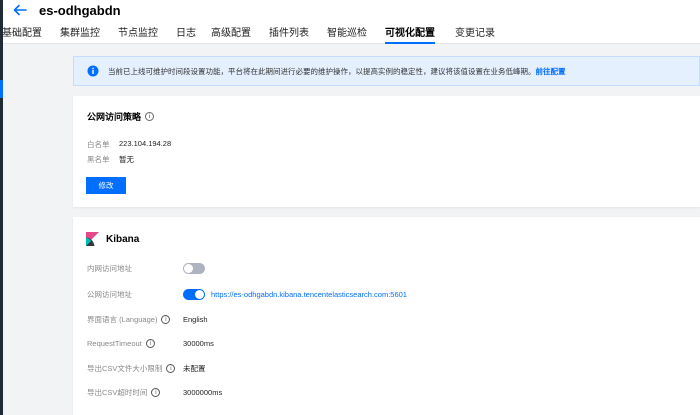 The width and height of the screenshot is (700, 415). What do you see at coordinates (93, 71) in the screenshot?
I see `info-icon` at bounding box center [93, 71].